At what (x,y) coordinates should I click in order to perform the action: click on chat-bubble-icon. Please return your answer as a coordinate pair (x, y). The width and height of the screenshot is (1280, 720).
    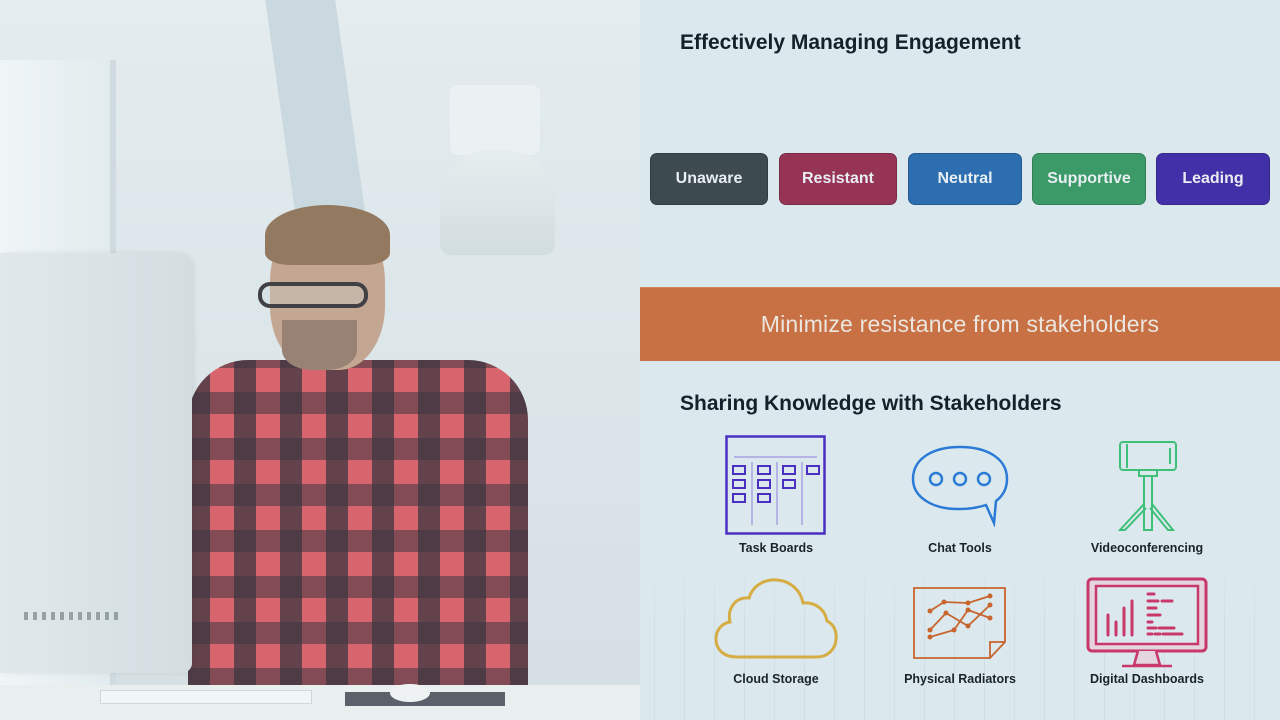
    Looking at the image, I should click on (960, 486).